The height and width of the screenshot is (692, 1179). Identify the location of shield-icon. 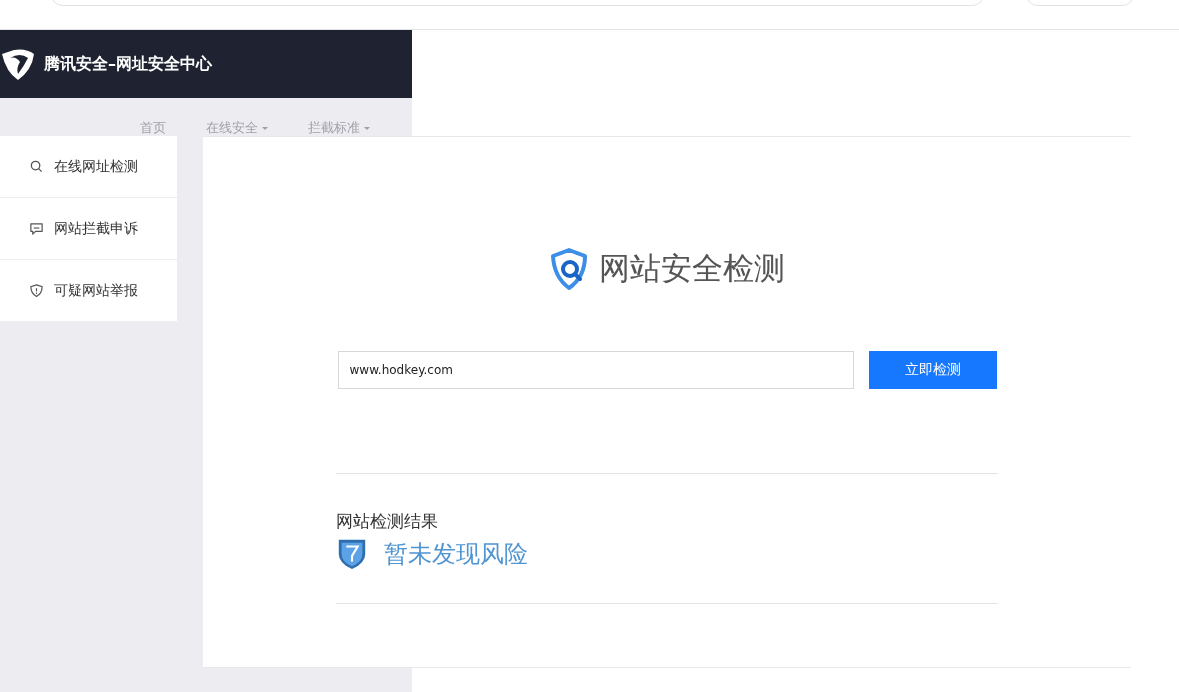
(36, 290).